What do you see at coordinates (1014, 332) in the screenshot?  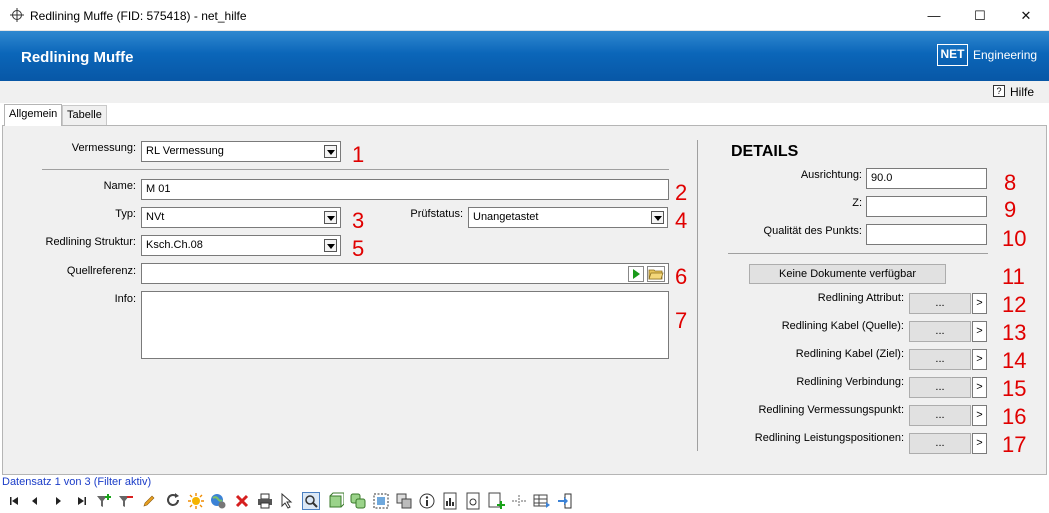 I see `annotation-number: 13` at bounding box center [1014, 332].